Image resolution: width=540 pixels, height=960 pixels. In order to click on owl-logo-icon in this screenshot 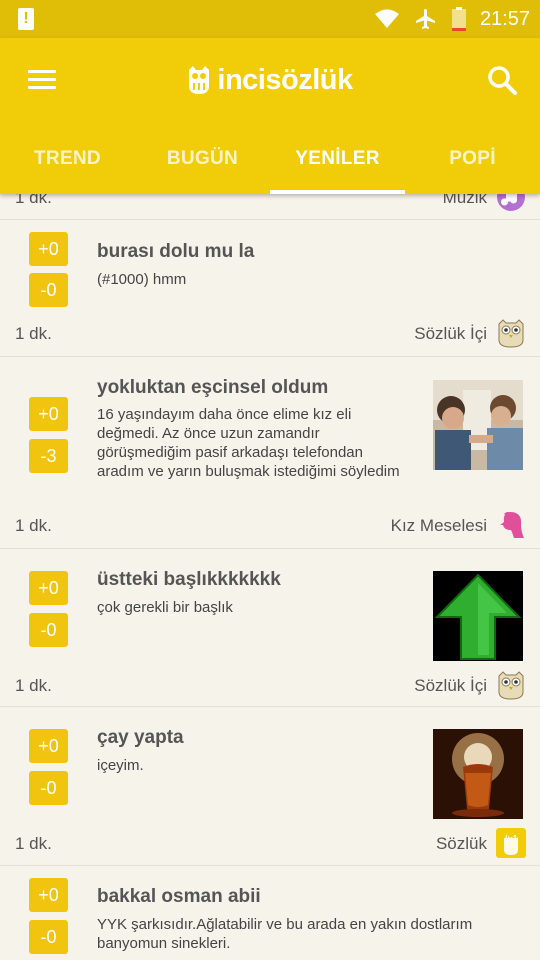, I will do `click(199, 80)`.